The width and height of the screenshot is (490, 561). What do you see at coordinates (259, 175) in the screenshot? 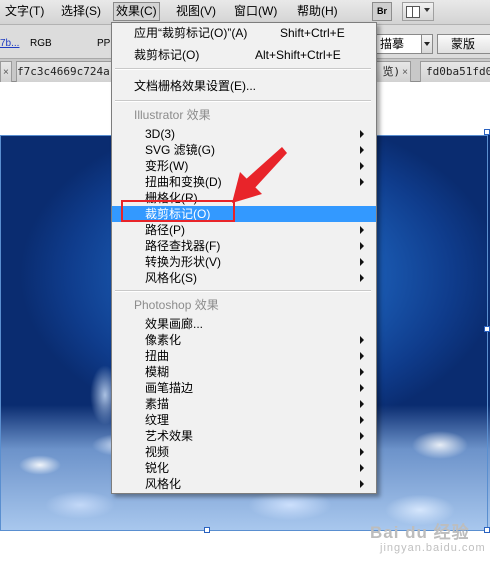
I see `annotation-arrow-icon` at bounding box center [259, 175].